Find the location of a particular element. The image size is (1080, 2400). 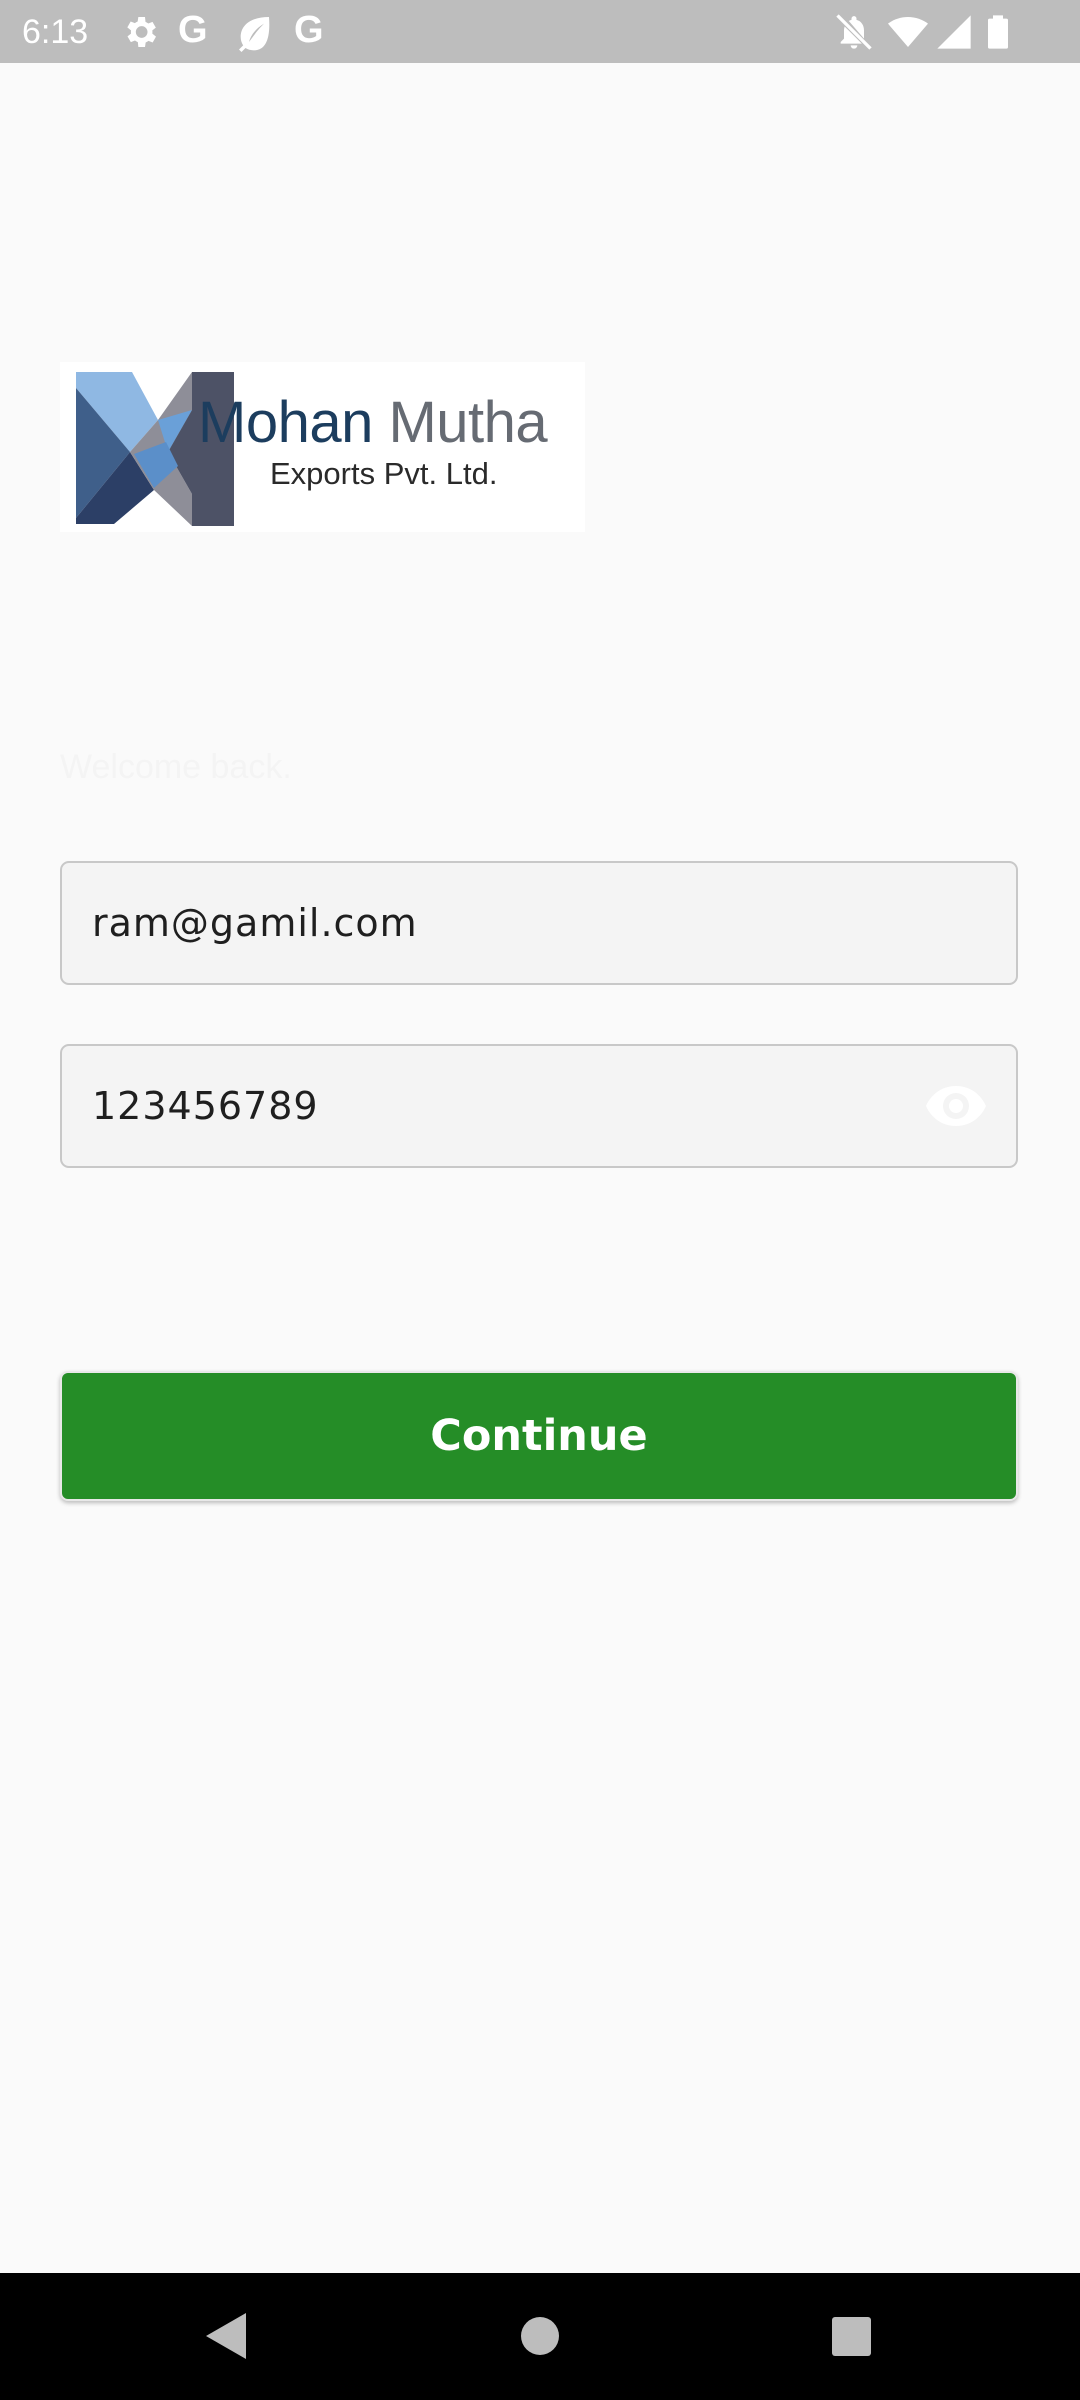

eye-icon is located at coordinates (956, 1106).